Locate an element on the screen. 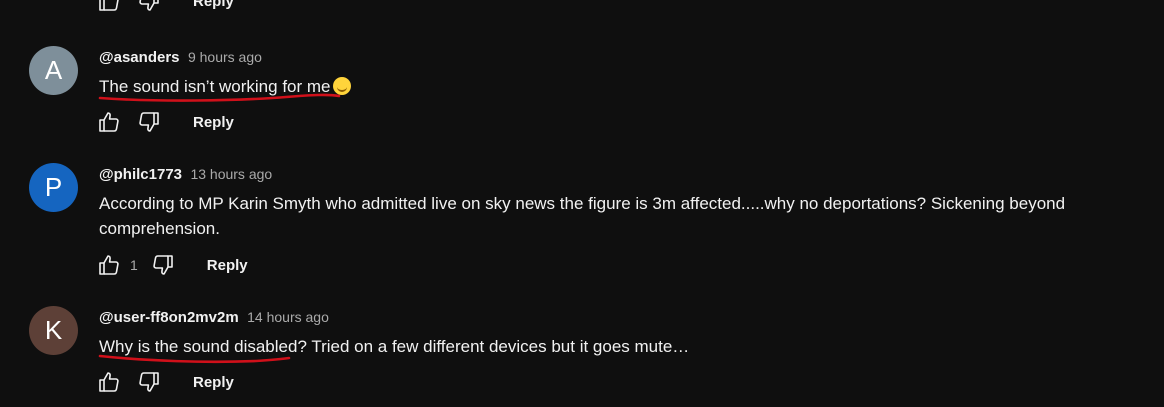 The height and width of the screenshot is (407, 1164). avatar: A is located at coordinates (53, 70).